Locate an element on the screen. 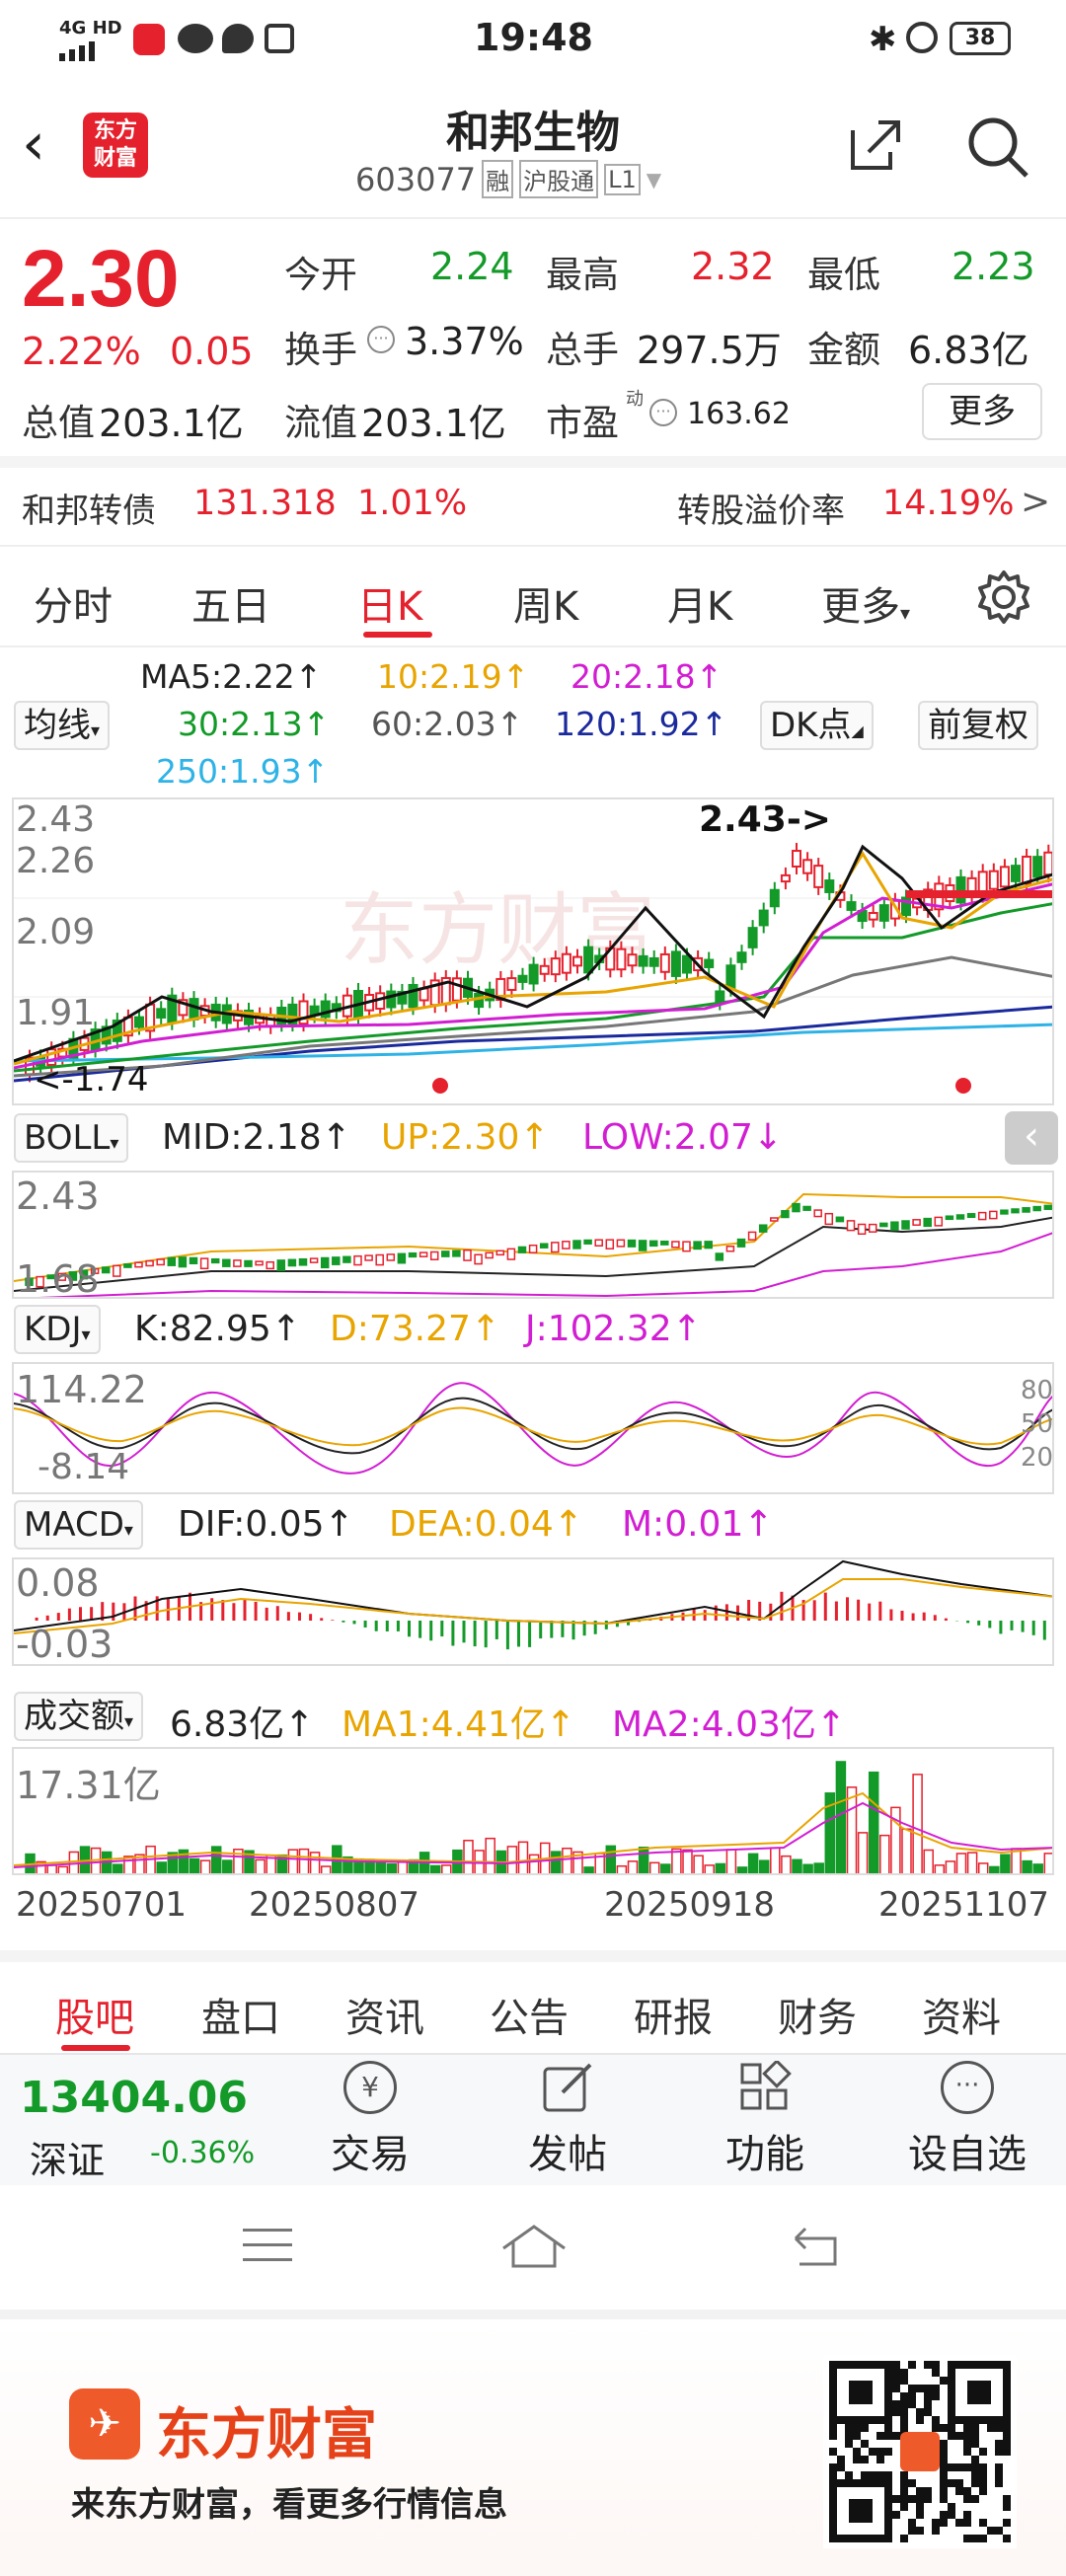  index-name: 深证 is located at coordinates (68, 2160).